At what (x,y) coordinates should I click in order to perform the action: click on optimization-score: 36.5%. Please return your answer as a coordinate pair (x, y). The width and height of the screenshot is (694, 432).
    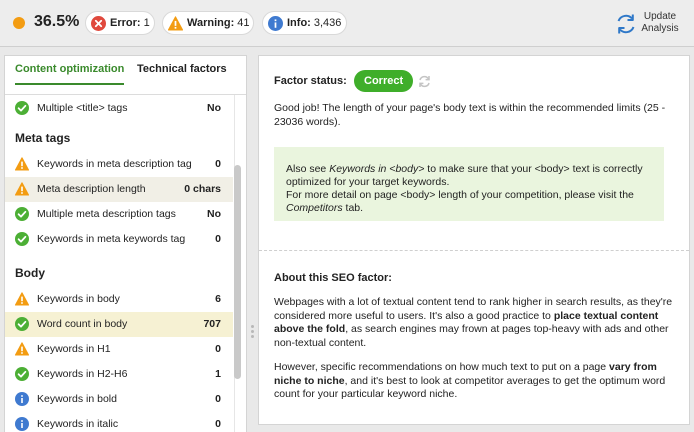
    Looking at the image, I should click on (57, 21).